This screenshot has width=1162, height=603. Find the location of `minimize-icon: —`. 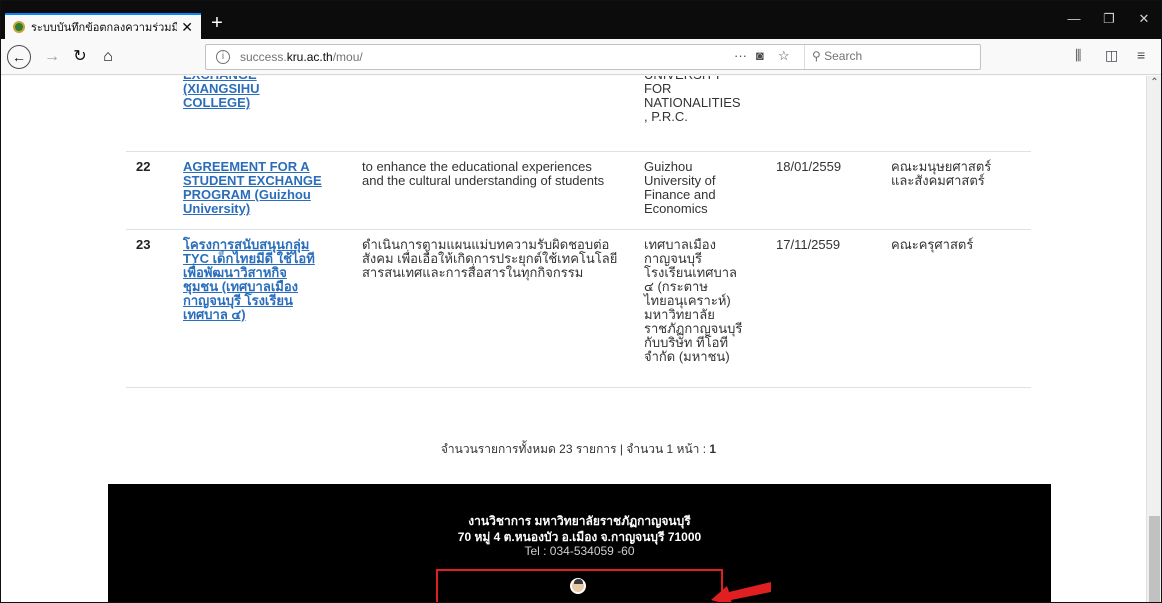

minimize-icon: — is located at coordinates (1074, 18).